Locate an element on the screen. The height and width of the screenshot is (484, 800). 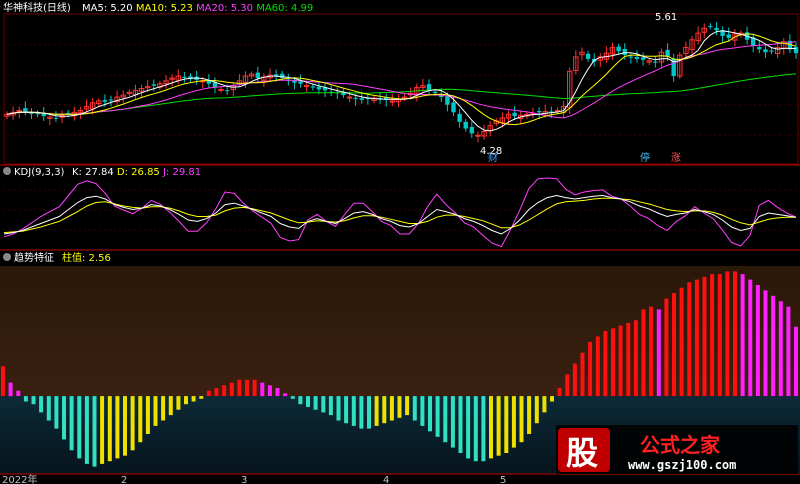
indicator-label: MA20: 5.30 is located at coordinates (223, 8).